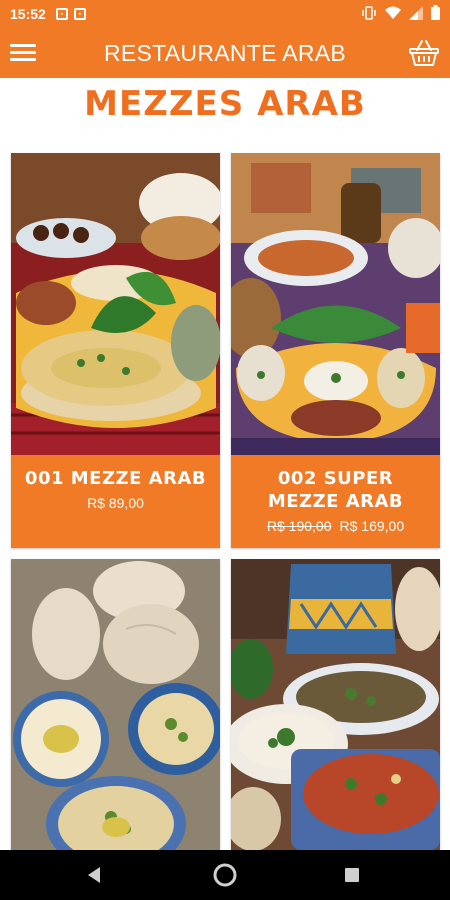 The height and width of the screenshot is (900, 450). I want to click on product-price: R$ 89,00, so click(115, 503).